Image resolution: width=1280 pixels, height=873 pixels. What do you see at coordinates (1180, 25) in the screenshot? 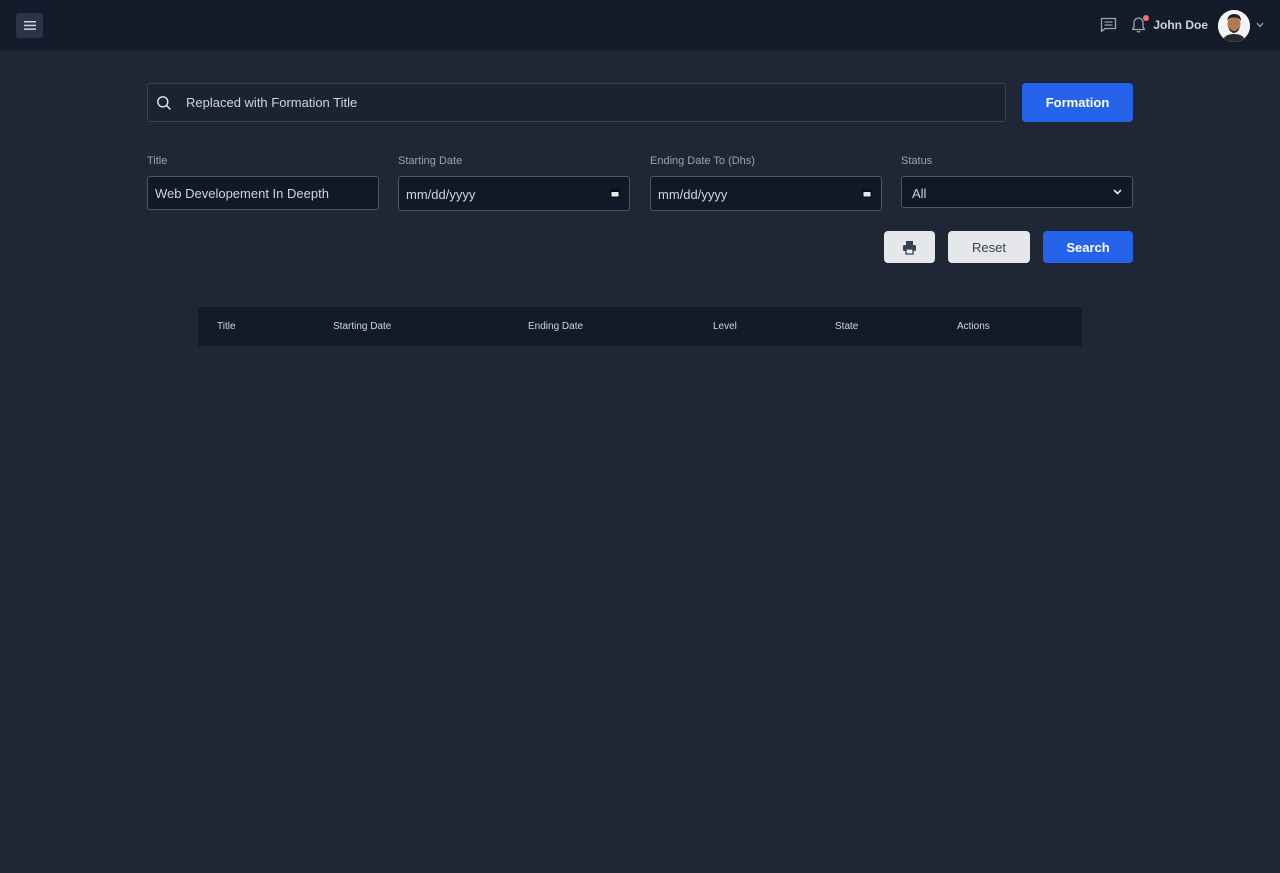
I see `user-name: John Doe` at bounding box center [1180, 25].